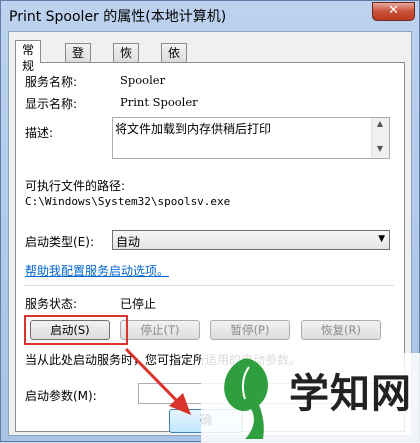  Describe the element at coordinates (350, 394) in the screenshot. I see `watermark-text: 学知网` at that location.